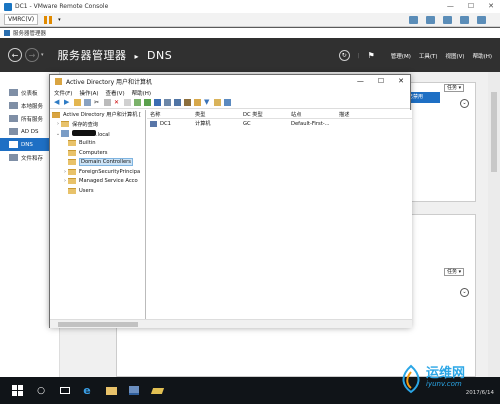 The width and height of the screenshot is (500, 404). What do you see at coordinates (41, 390) in the screenshot?
I see `search-icon: ○` at bounding box center [41, 390].